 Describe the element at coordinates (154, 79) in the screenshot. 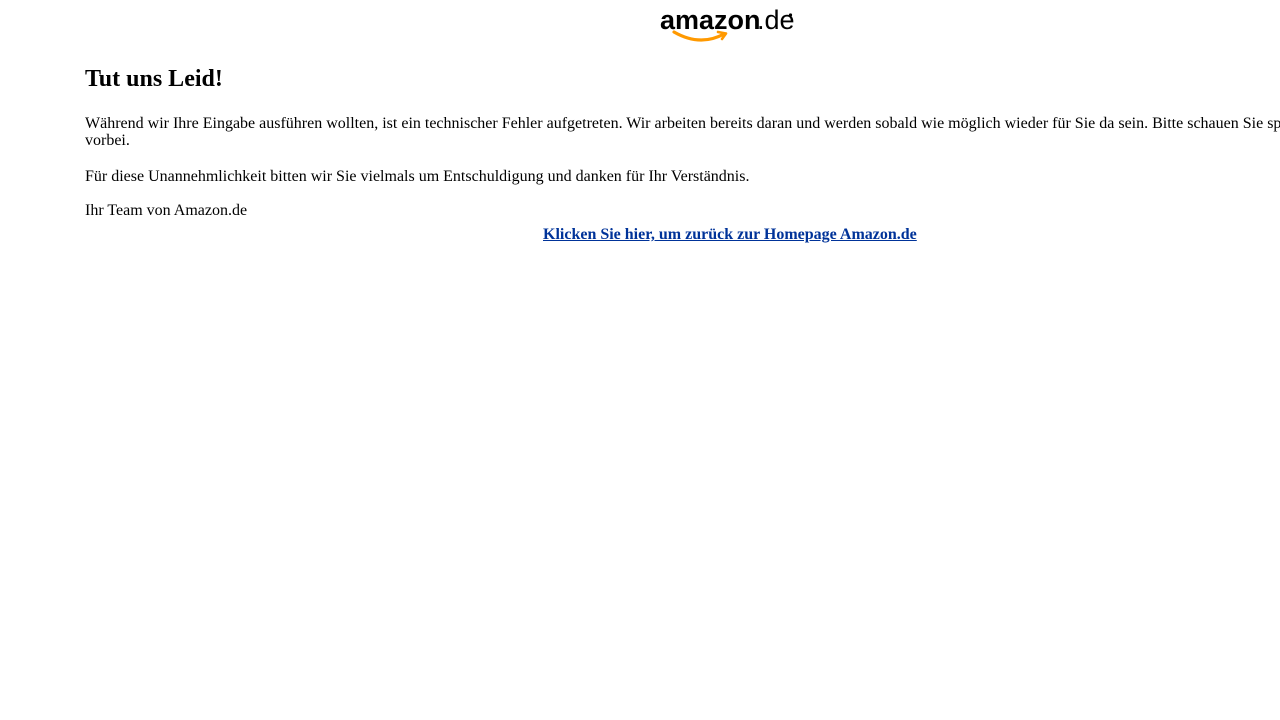

I see `error-title: Tut uns Leid!` at that location.